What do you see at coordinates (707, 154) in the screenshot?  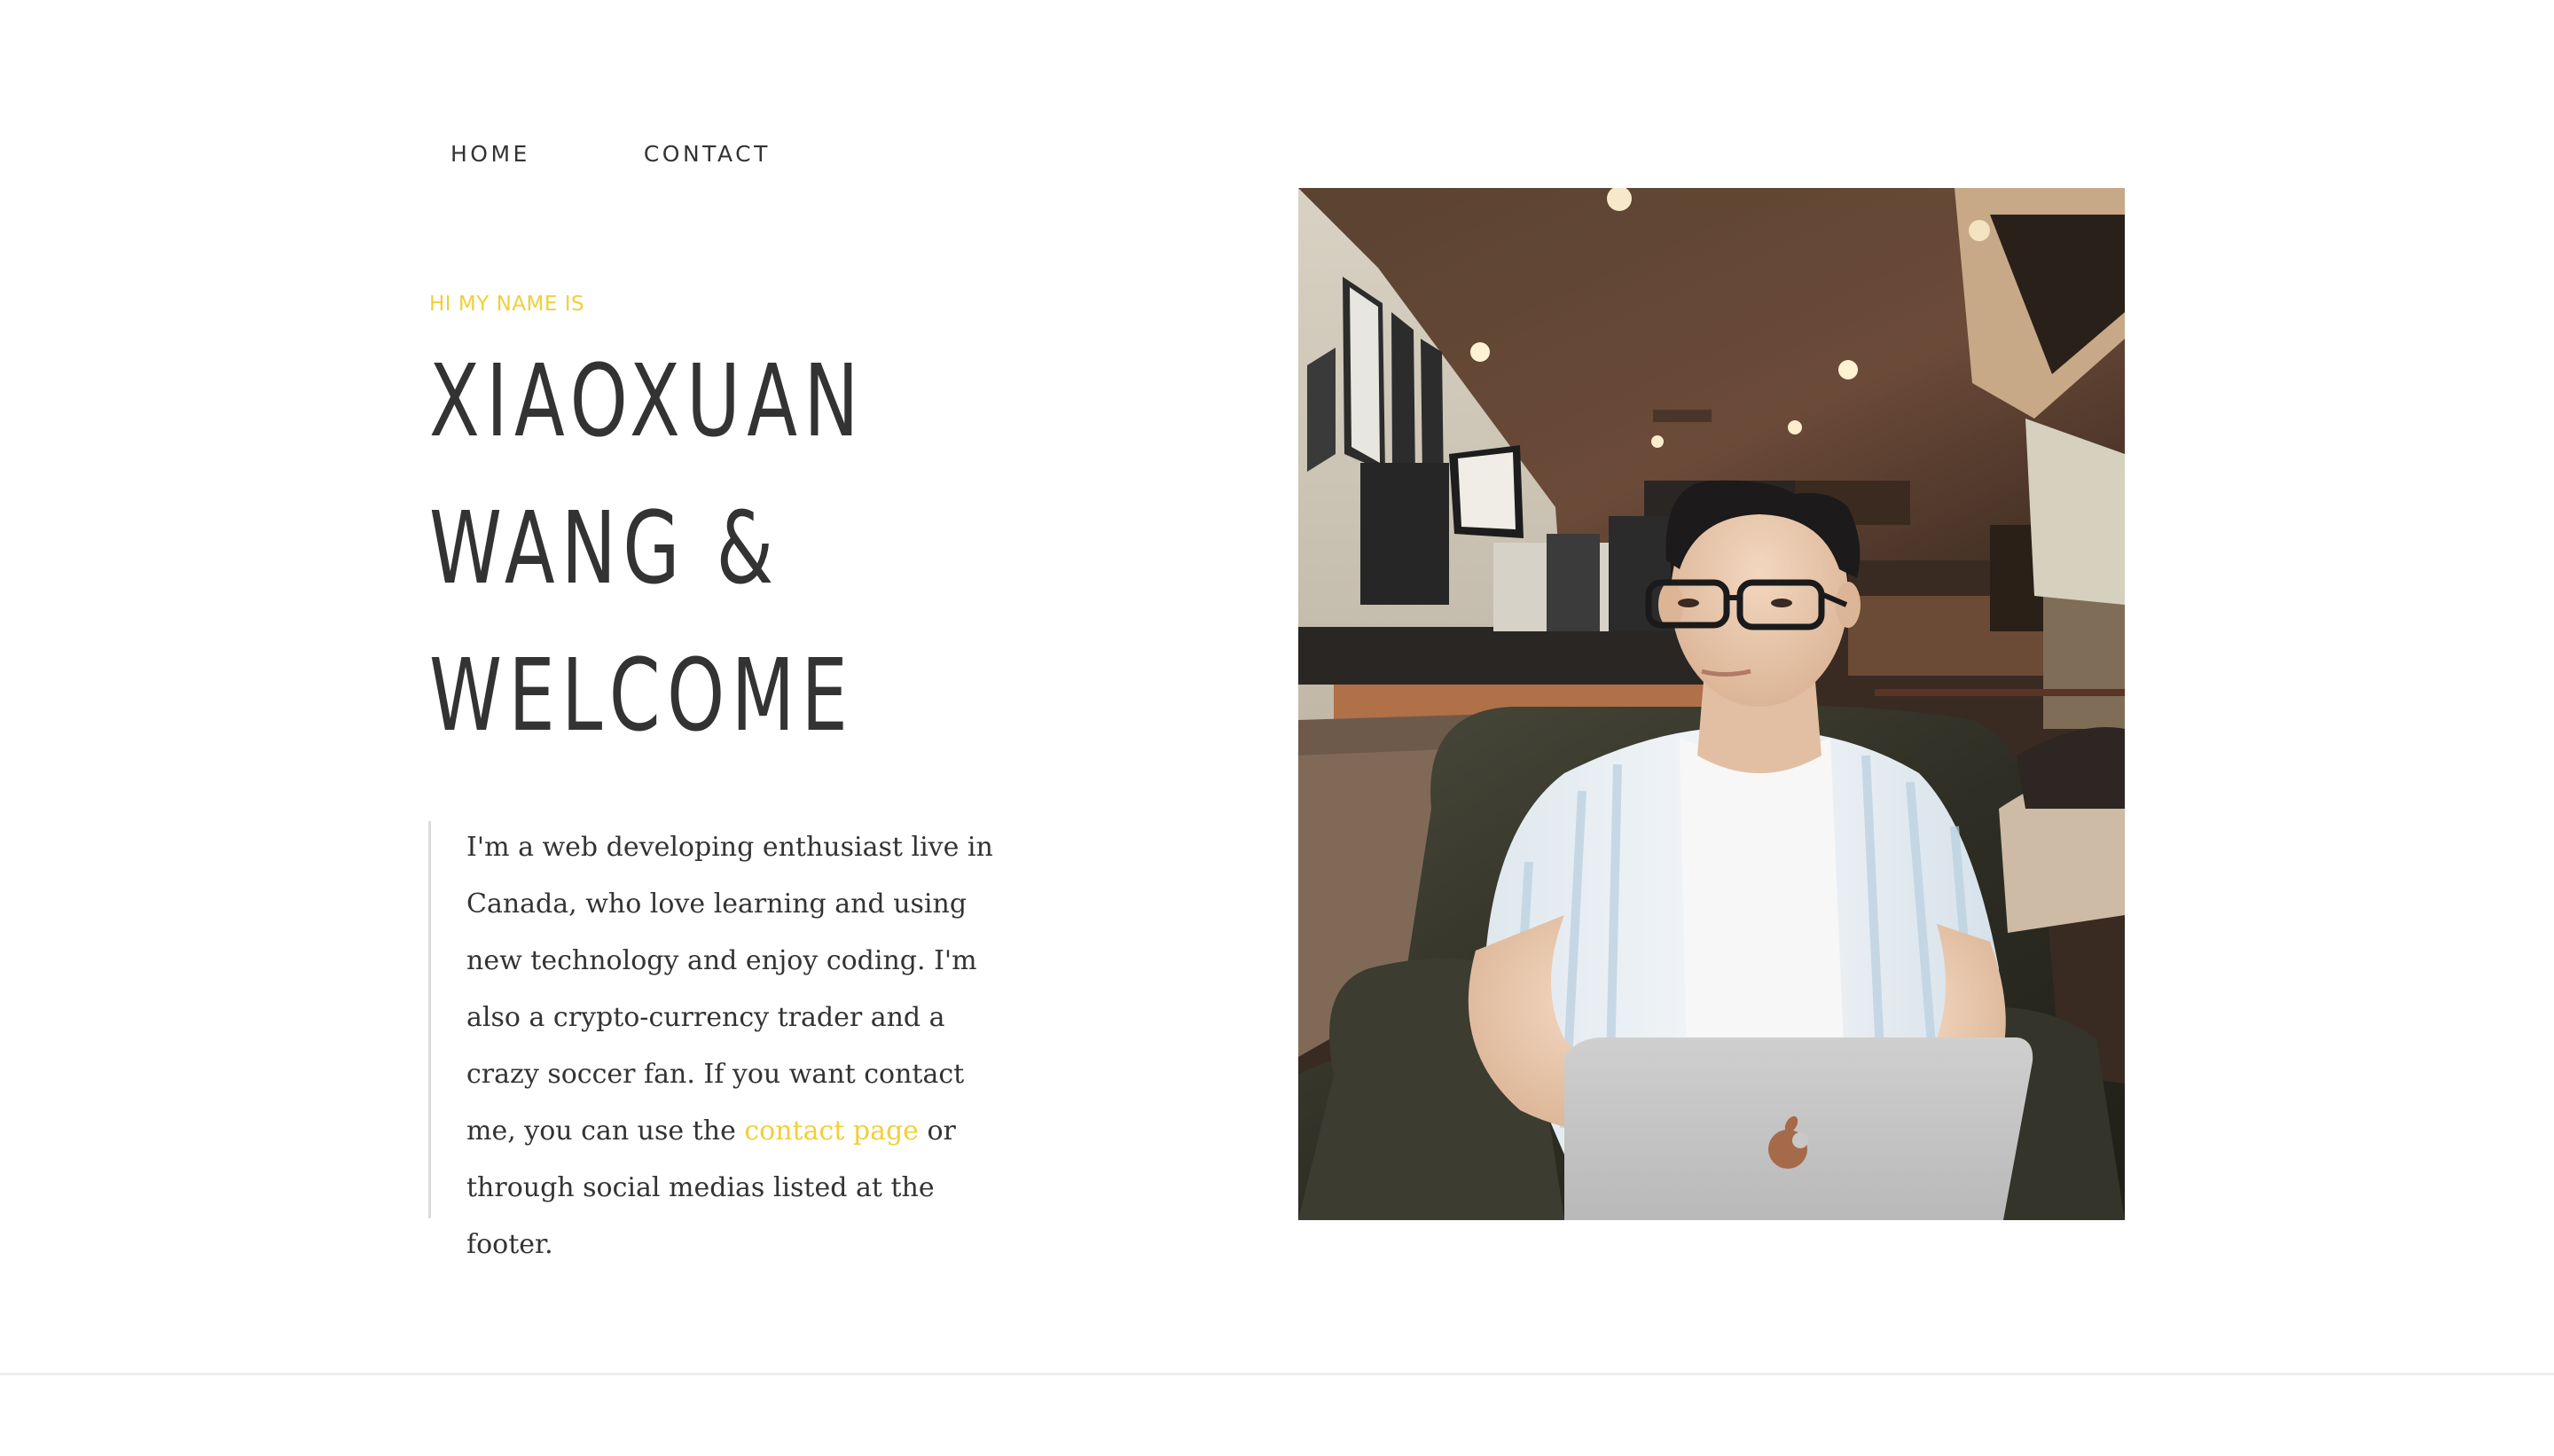 I see `nav-contact-link: CONTACT` at bounding box center [707, 154].